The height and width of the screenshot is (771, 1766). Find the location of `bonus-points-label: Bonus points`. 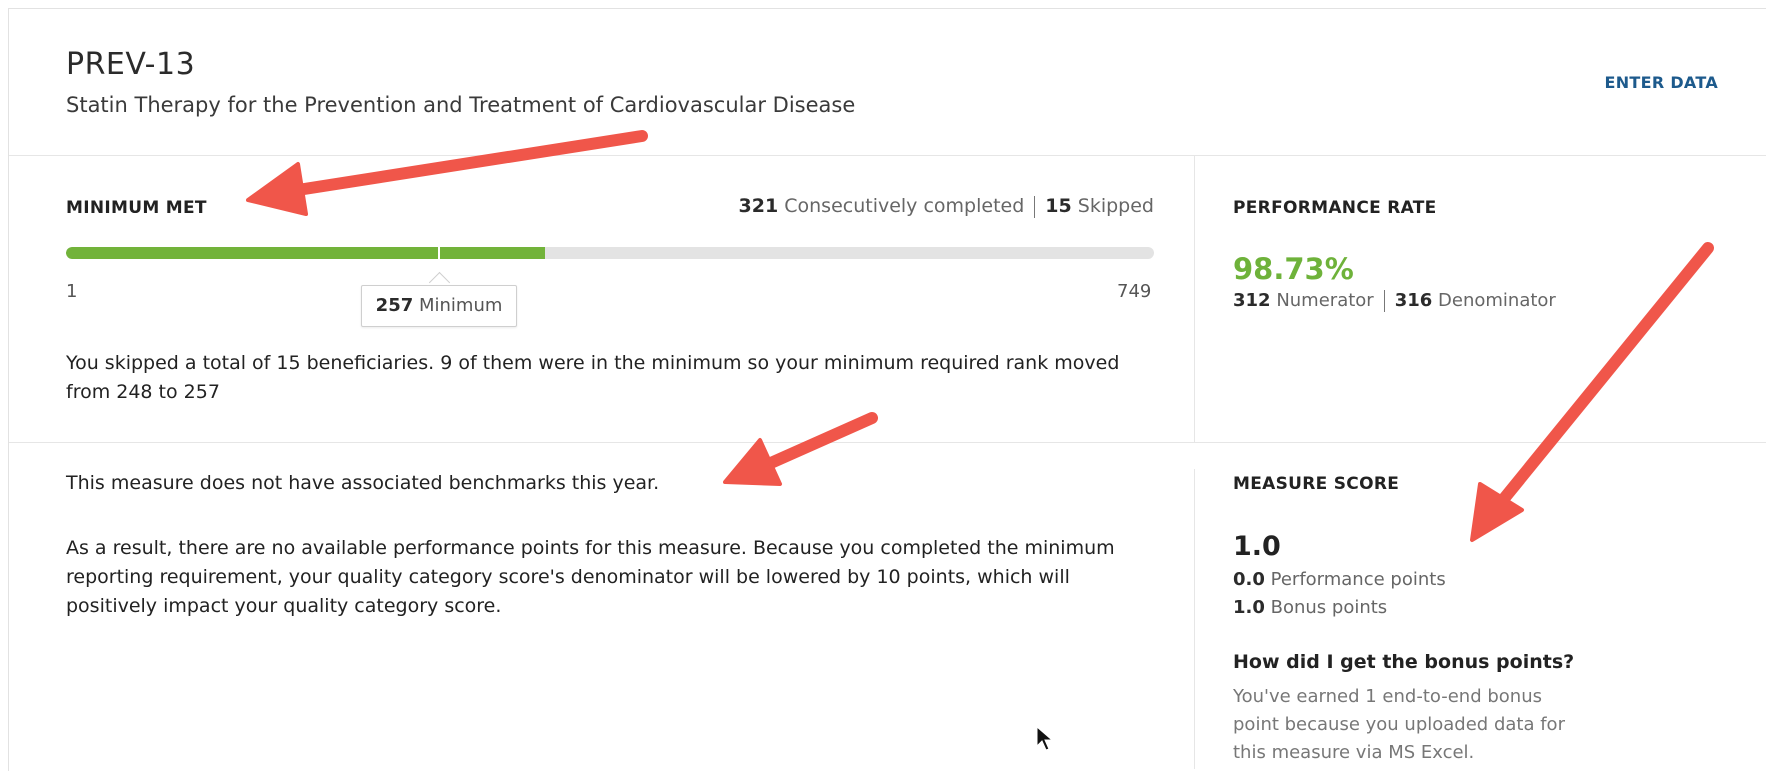

bonus-points-label: Bonus points is located at coordinates (1329, 607).